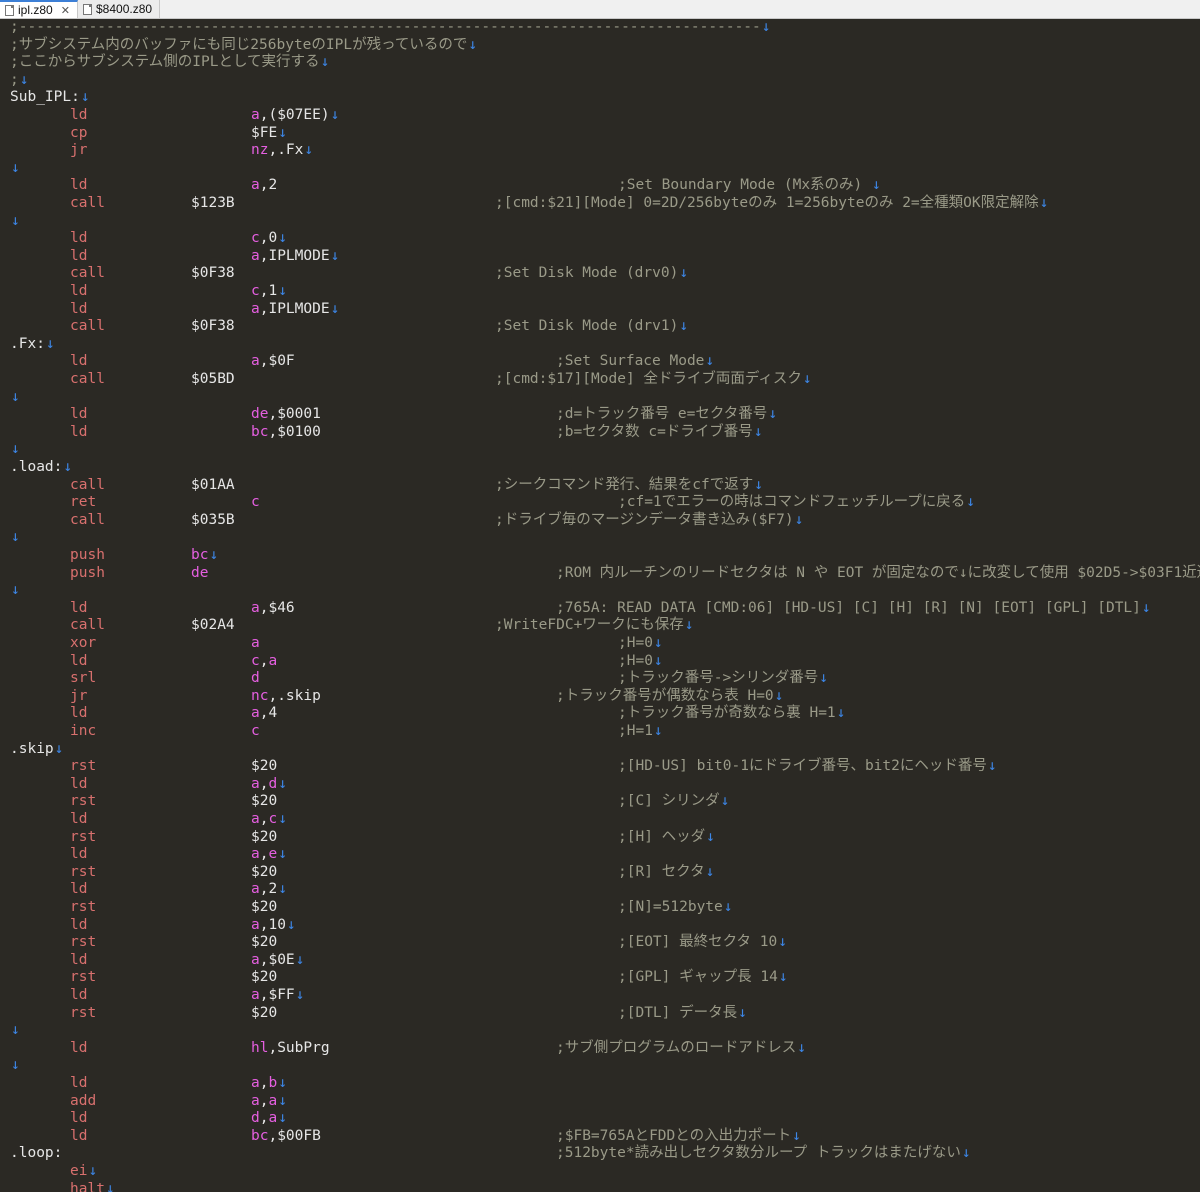 The image size is (1200, 1192). Describe the element at coordinates (264, 819) in the screenshot. I see `code-operand: a,c` at that location.